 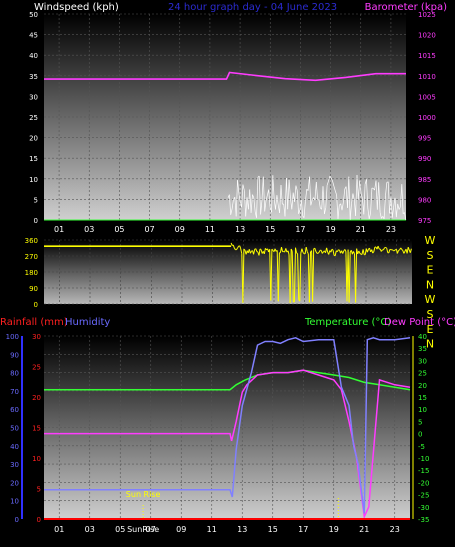 What do you see at coordinates (422, 386) in the screenshot?
I see `temperature-tick-label: 20` at bounding box center [422, 386].